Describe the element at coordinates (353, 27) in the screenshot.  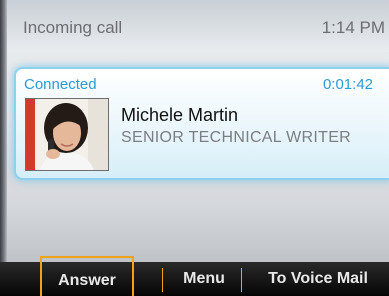
I see `status-time: 1:14 PM` at that location.